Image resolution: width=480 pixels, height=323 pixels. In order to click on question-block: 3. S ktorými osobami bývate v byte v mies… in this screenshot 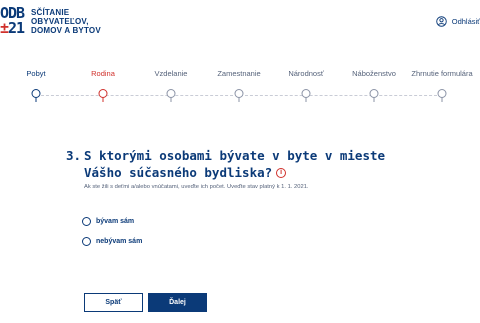, I will do `click(236, 164)`.